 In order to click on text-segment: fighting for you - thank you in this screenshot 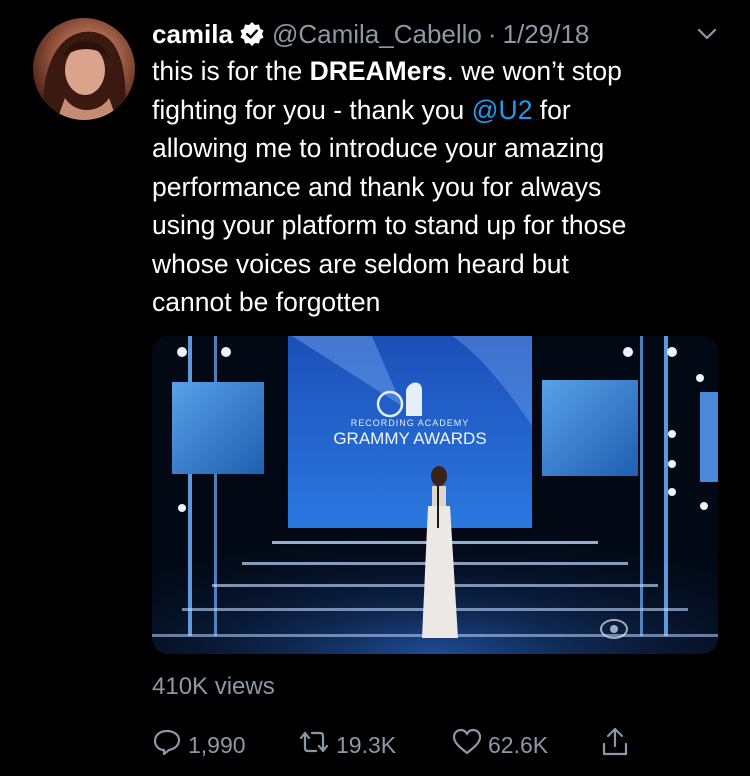, I will do `click(312, 109)`.